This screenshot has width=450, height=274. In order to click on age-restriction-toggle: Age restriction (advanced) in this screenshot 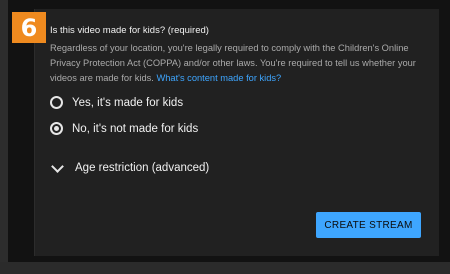, I will do `click(130, 166)`.